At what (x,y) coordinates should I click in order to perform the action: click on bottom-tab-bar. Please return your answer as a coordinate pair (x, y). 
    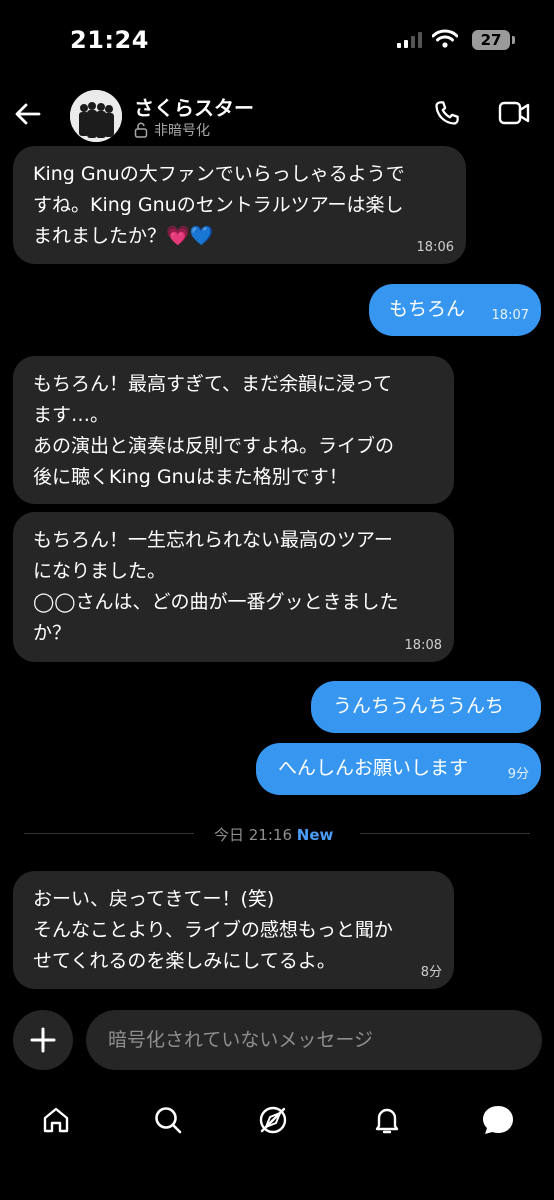
    Looking at the image, I should click on (277, 1120).